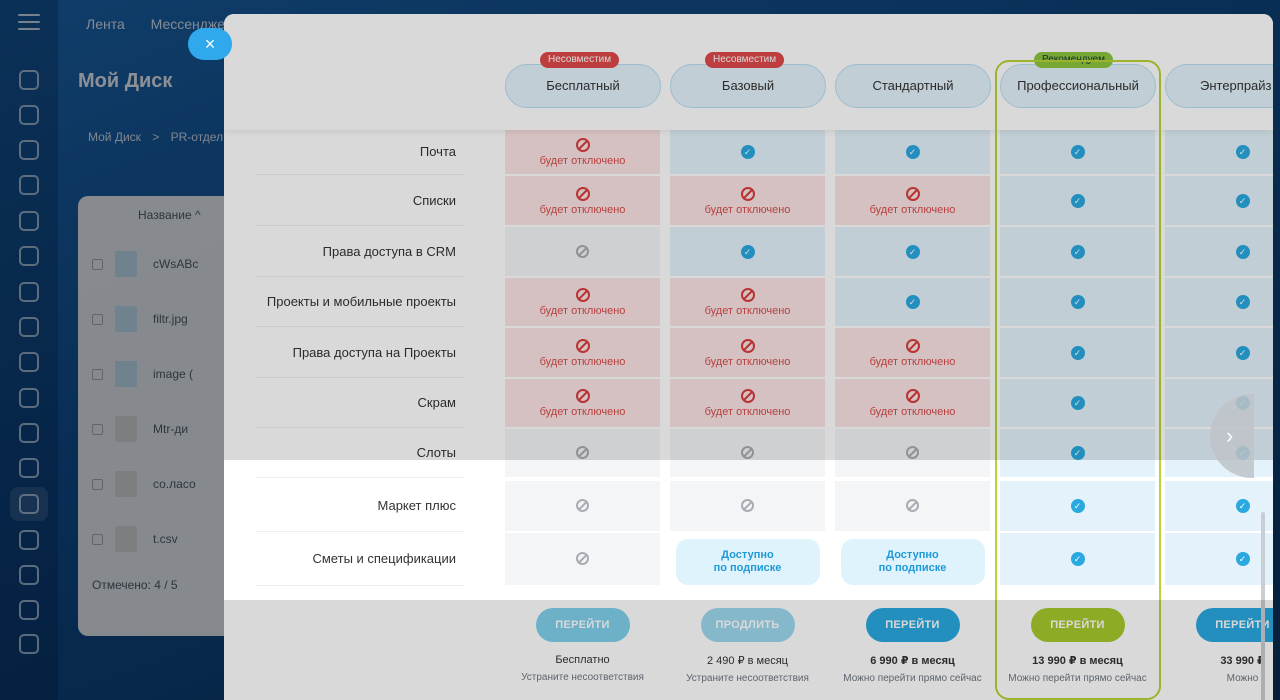 The height and width of the screenshot is (700, 1280). Describe the element at coordinates (416, 505) in the screenshot. I see `feature-label: Маркет плюс` at that location.